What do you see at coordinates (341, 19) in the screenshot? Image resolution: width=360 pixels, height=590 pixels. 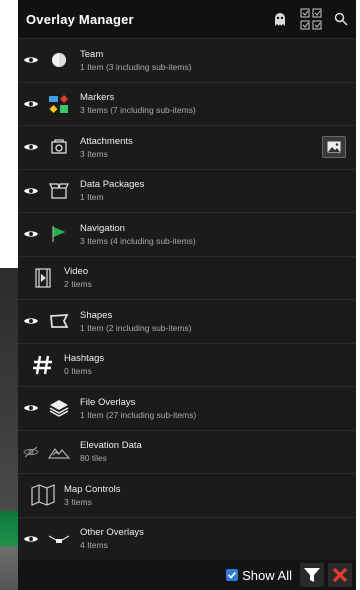 I see `search-icon` at bounding box center [341, 19].